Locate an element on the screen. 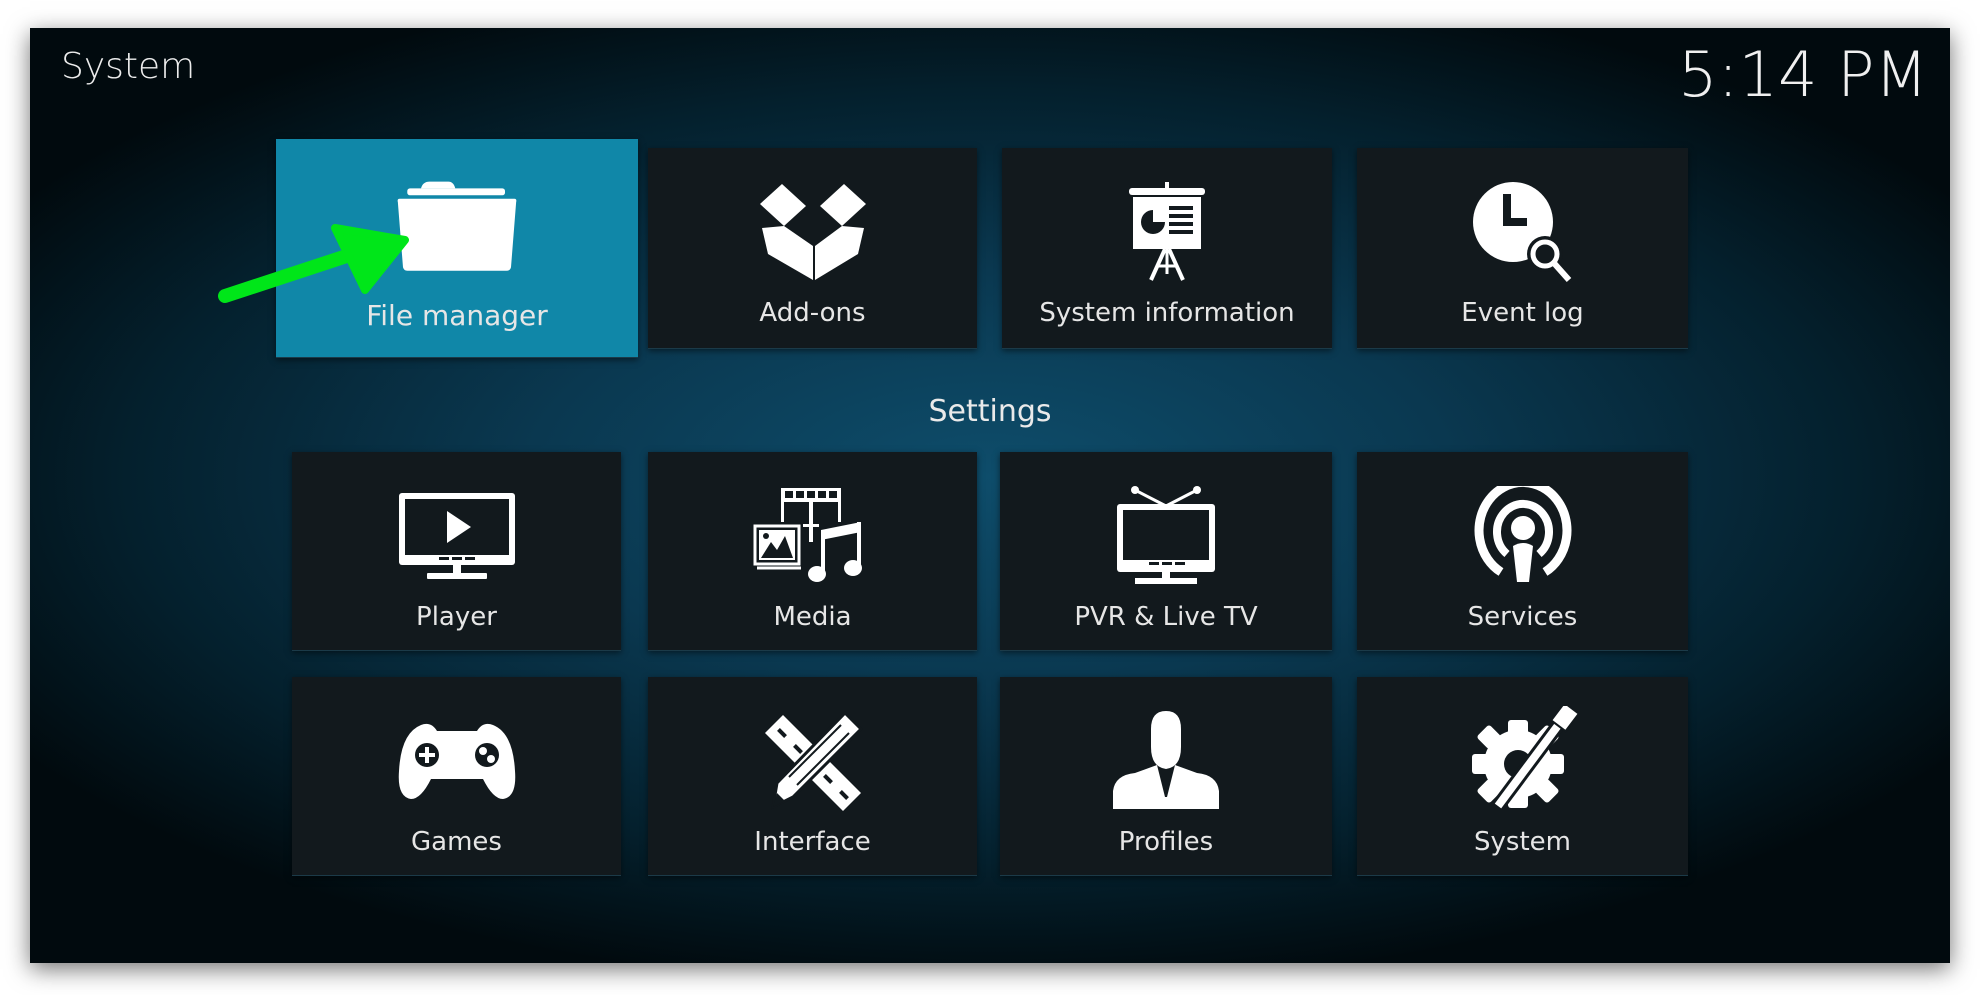 Image resolution: width=1980 pixels, height=995 pixels. tile-system: System is located at coordinates (1522, 776).